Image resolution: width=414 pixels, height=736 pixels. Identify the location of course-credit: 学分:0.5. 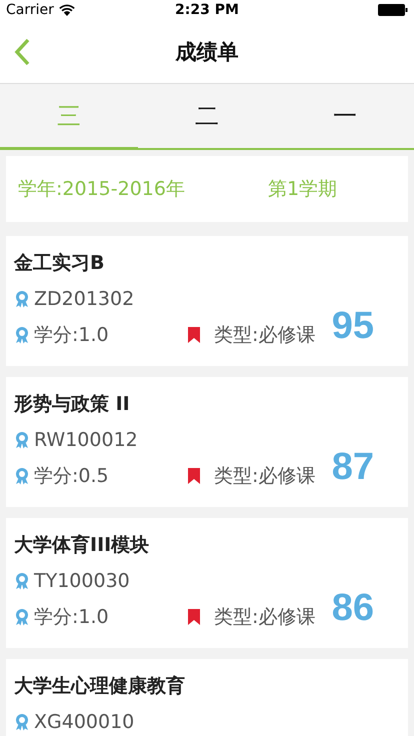
(72, 476).